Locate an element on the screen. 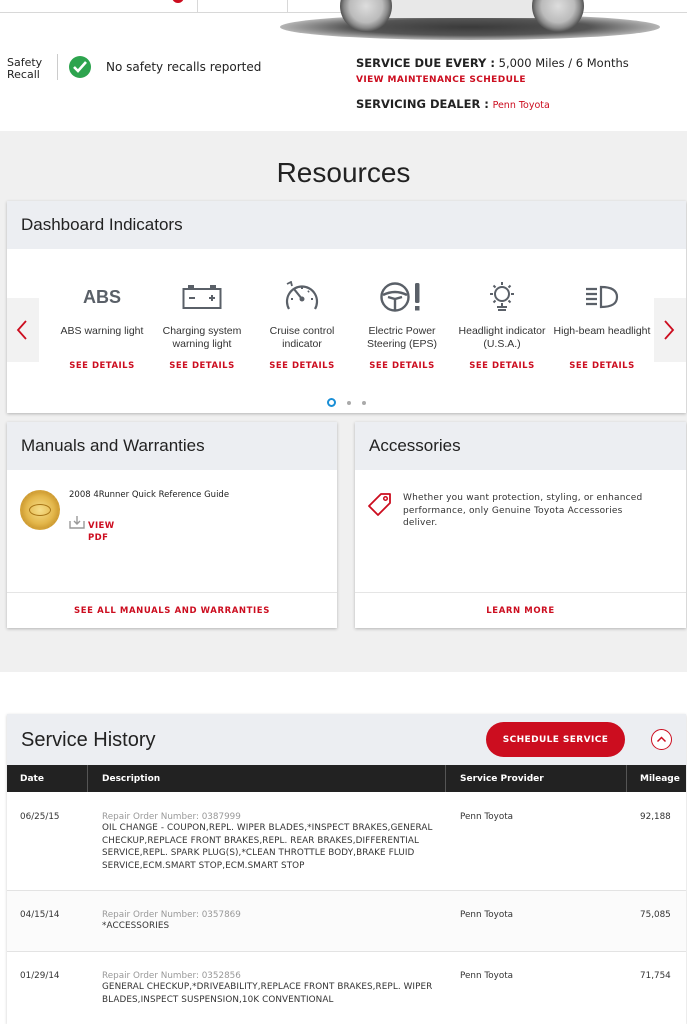  headlight-icon is located at coordinates (502, 297).